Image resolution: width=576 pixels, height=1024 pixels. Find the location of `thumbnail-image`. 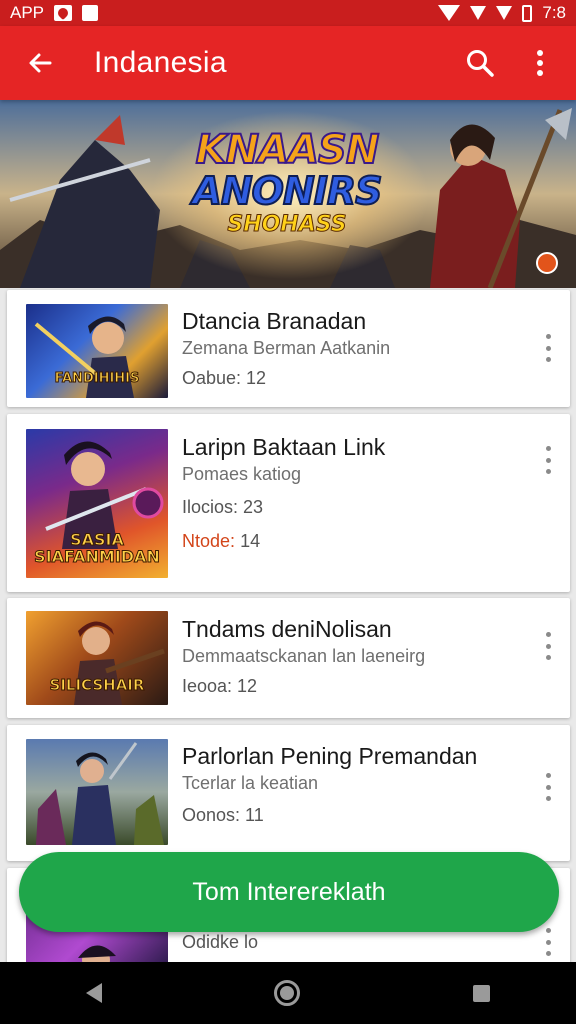

thumbnail-image is located at coordinates (97, 792).